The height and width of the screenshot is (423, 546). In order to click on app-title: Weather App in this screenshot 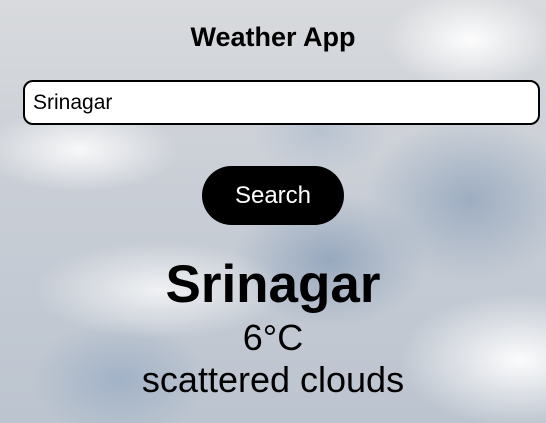, I will do `click(273, 37)`.